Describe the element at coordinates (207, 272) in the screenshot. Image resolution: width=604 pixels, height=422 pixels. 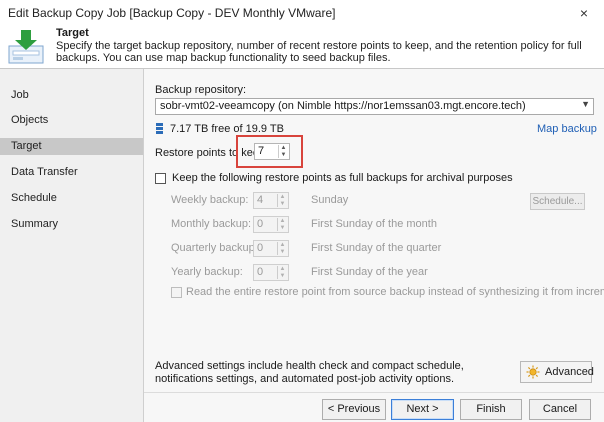
I see `yearly-label: Yearly backup:` at that location.